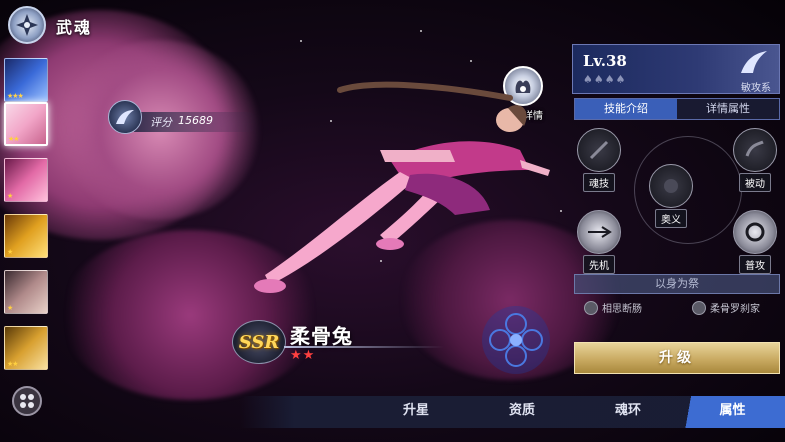  I want to click on skill-passive: 被动, so click(755, 160).